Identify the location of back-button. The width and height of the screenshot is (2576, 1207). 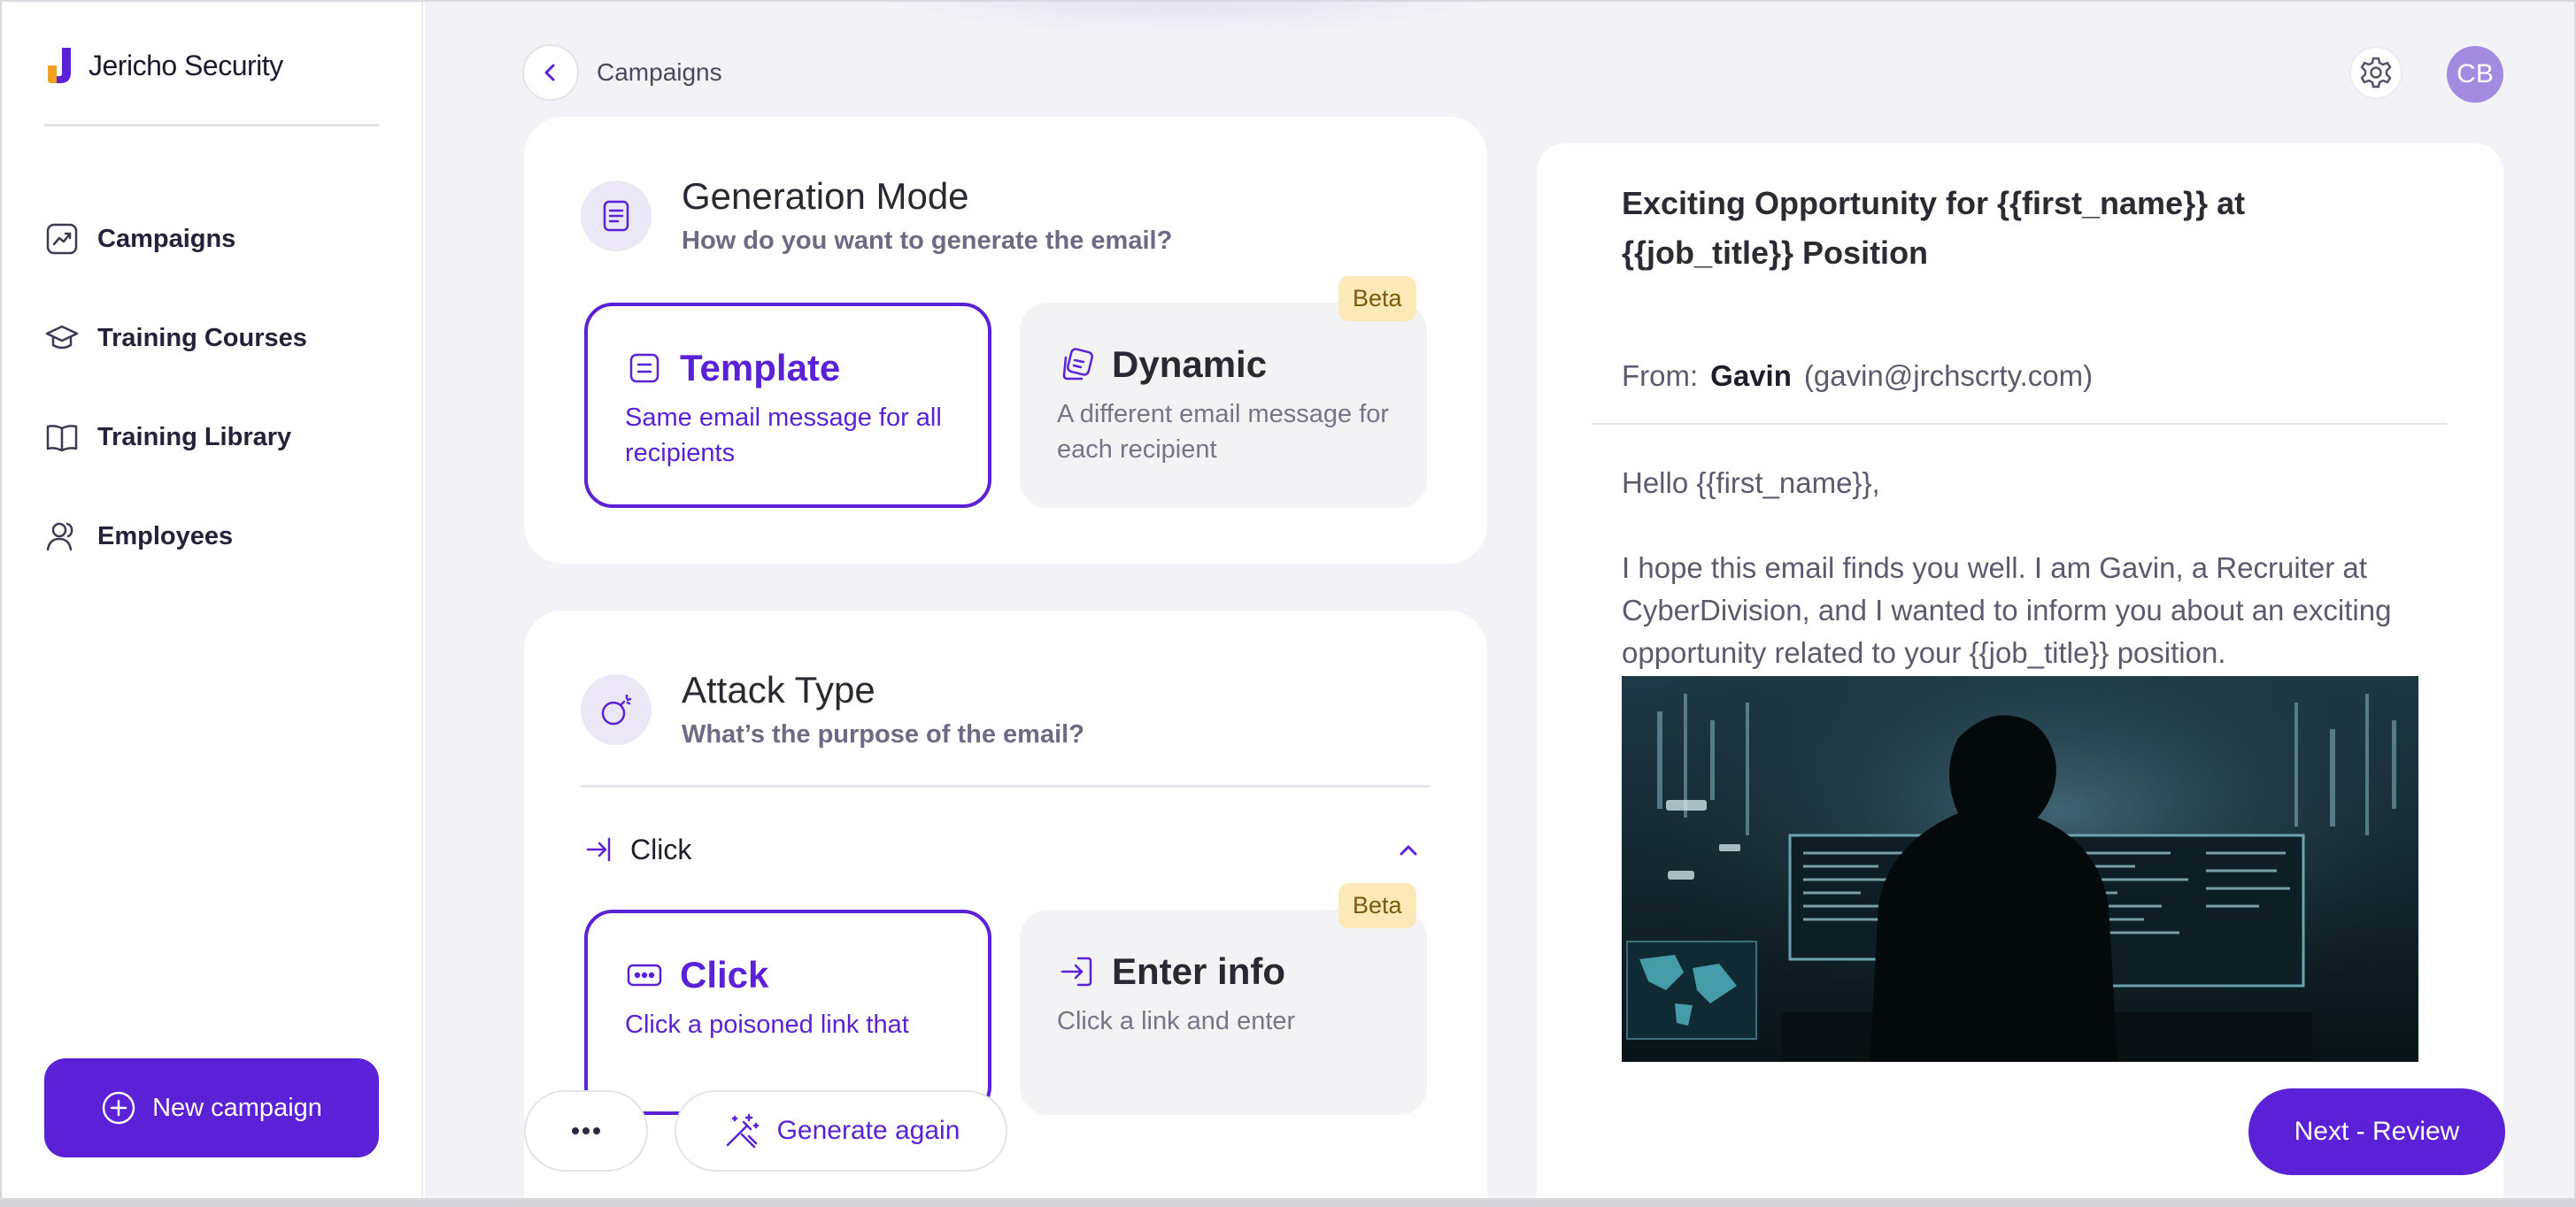
(550, 72).